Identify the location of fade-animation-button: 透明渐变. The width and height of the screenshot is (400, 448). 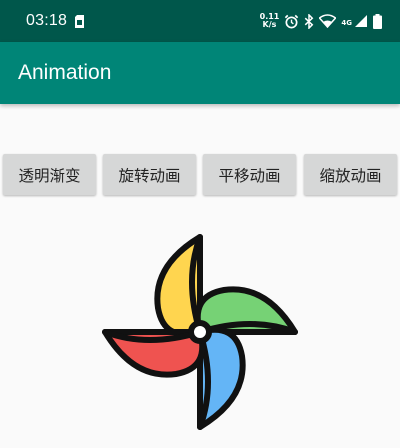
(49, 174).